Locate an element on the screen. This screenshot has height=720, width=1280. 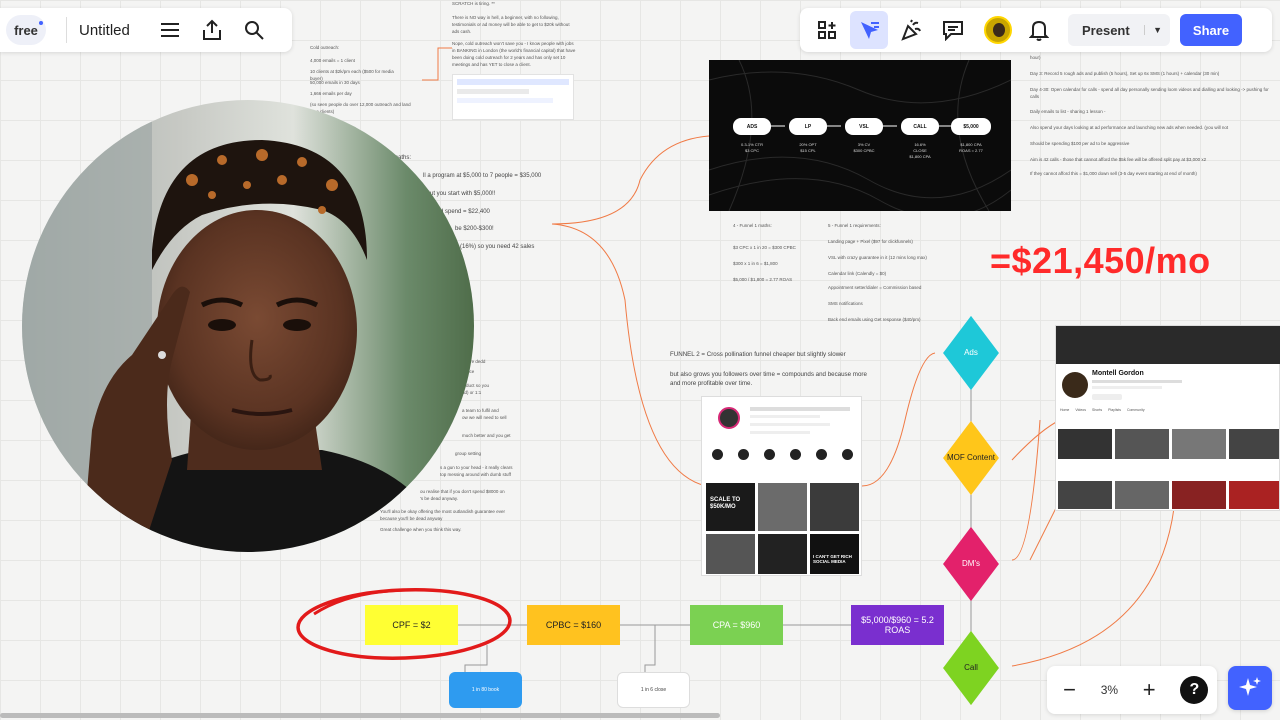
flow-step-dms-label: DM's is located at coordinates (971, 563).